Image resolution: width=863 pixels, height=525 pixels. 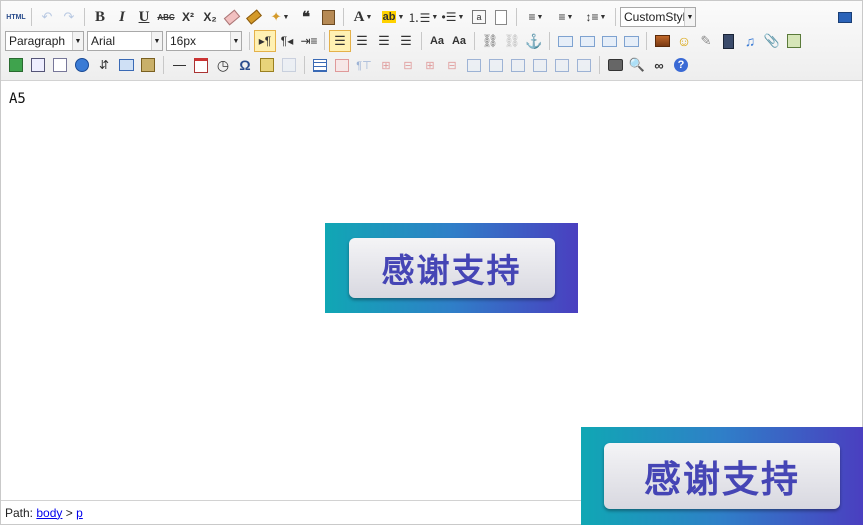 I want to click on map-button, so click(x=16, y=65).